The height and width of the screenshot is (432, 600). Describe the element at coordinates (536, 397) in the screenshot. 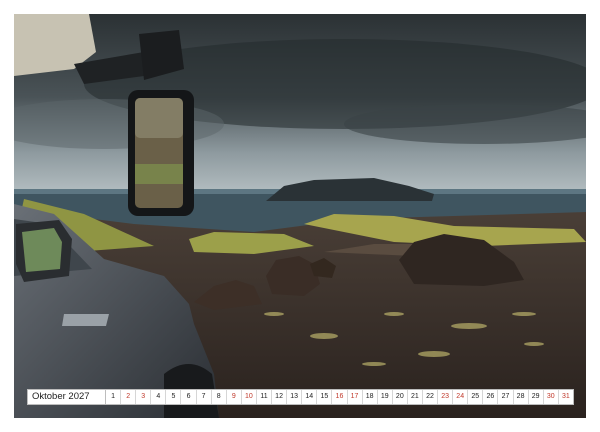

I see `day-cell: 29` at that location.